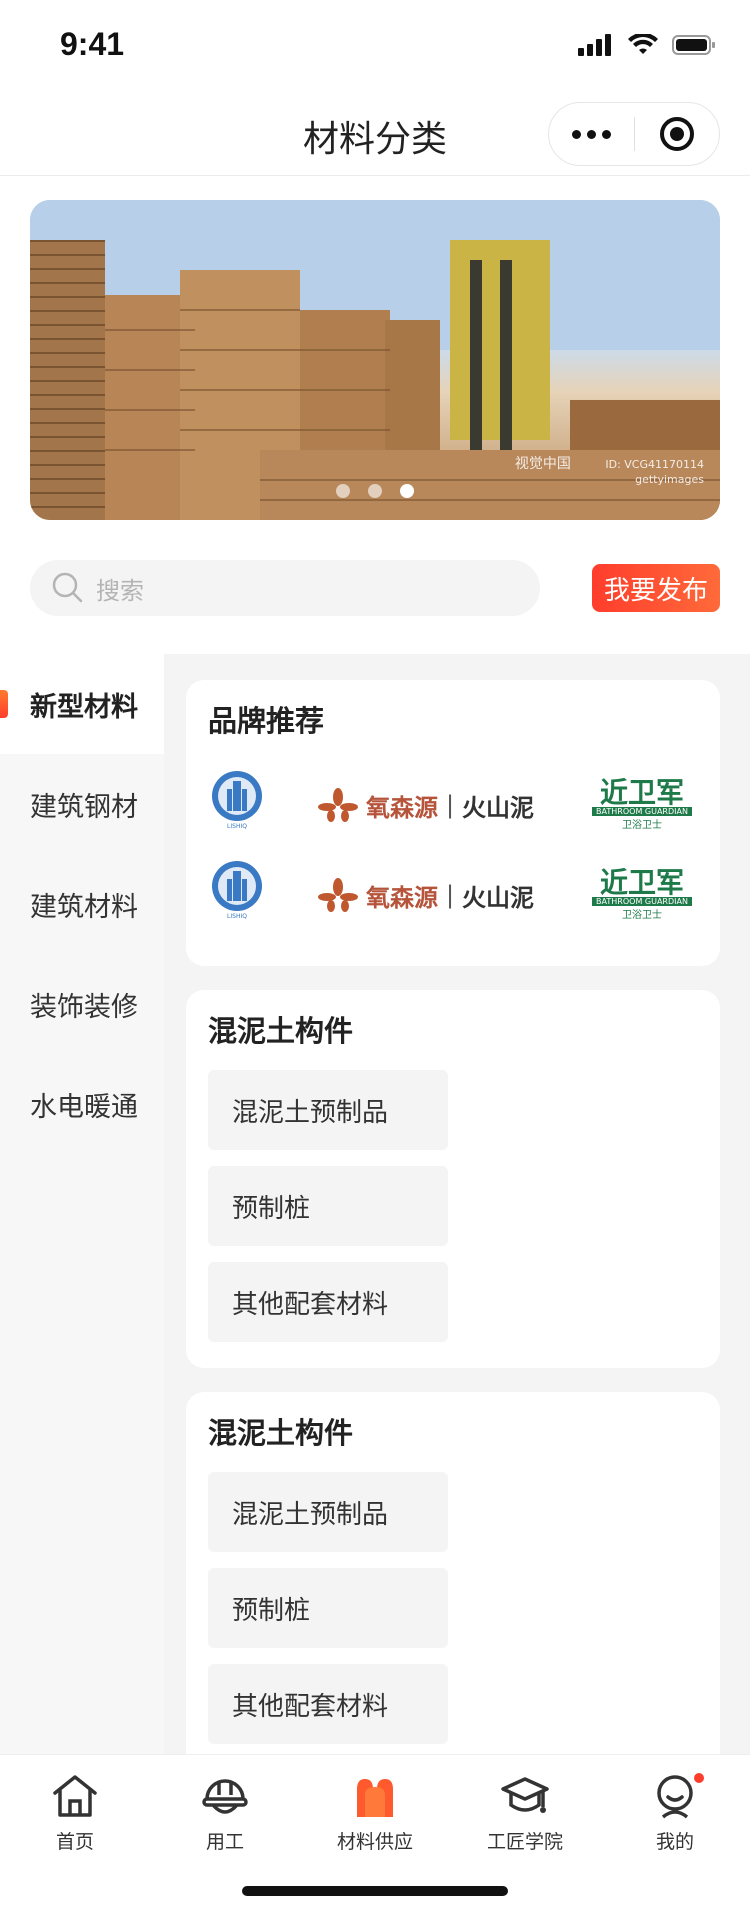 The image size is (750, 1922). What do you see at coordinates (225, 1796) in the screenshot?
I see `helmet-icon` at bounding box center [225, 1796].